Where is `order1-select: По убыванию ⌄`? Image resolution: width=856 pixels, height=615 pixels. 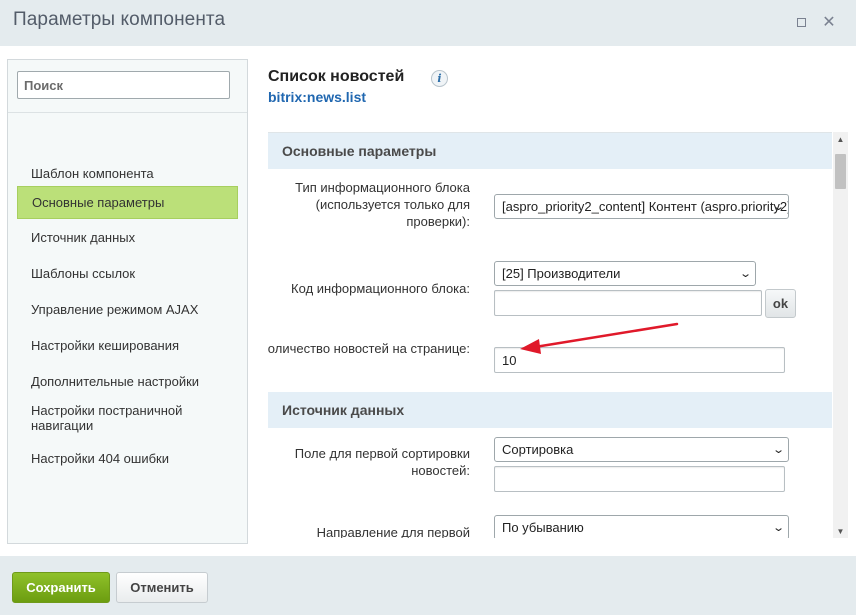 order1-select: По убыванию ⌄ is located at coordinates (641, 526).